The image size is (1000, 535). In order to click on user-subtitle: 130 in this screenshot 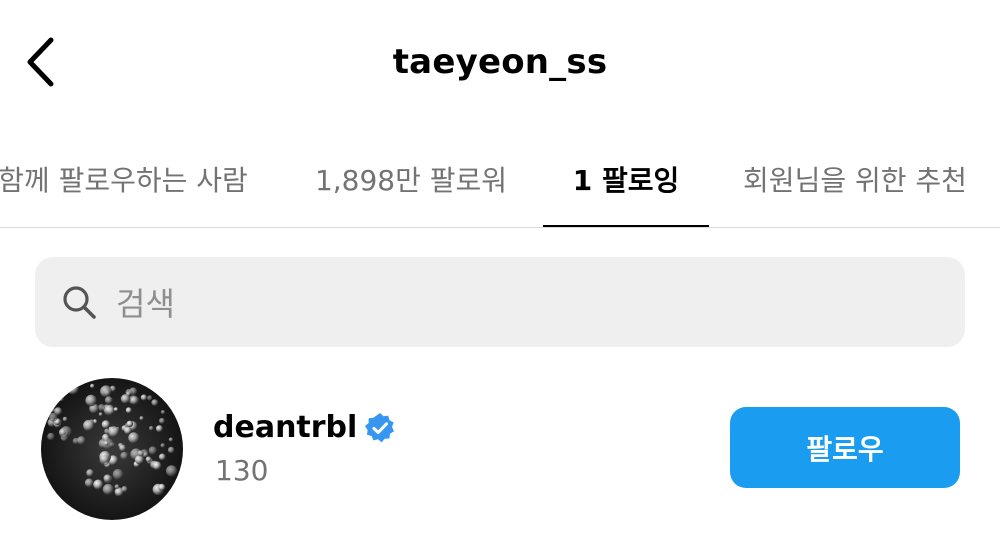, I will do `click(242, 470)`.